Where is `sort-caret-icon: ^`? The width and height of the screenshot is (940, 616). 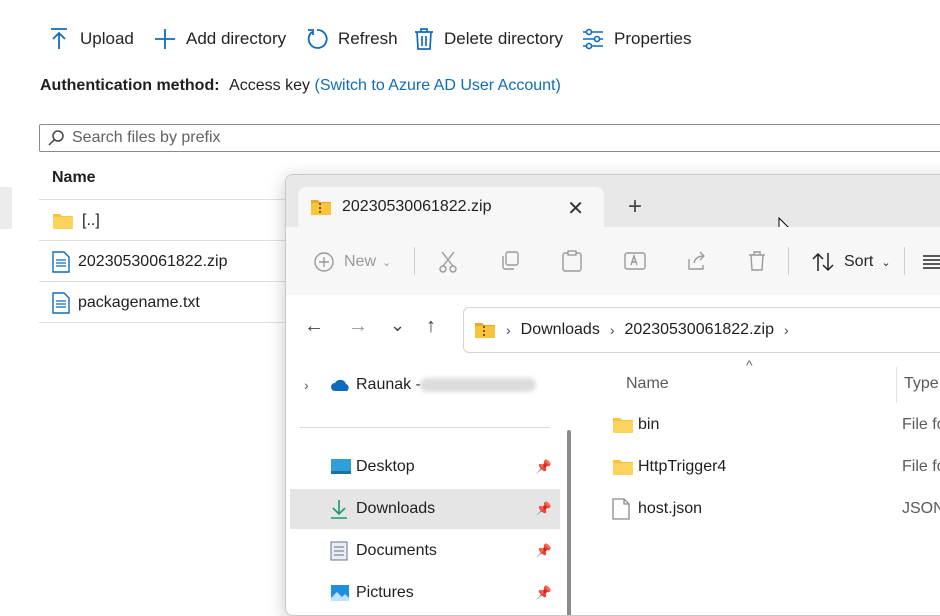
sort-caret-icon: ^ is located at coordinates (749, 365).